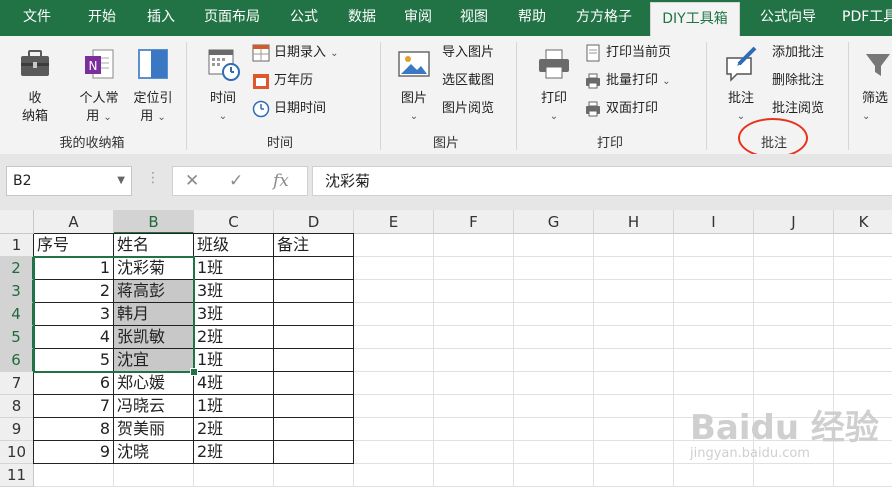 The width and height of the screenshot is (892, 489). I want to click on cell-i4, so click(714, 314).